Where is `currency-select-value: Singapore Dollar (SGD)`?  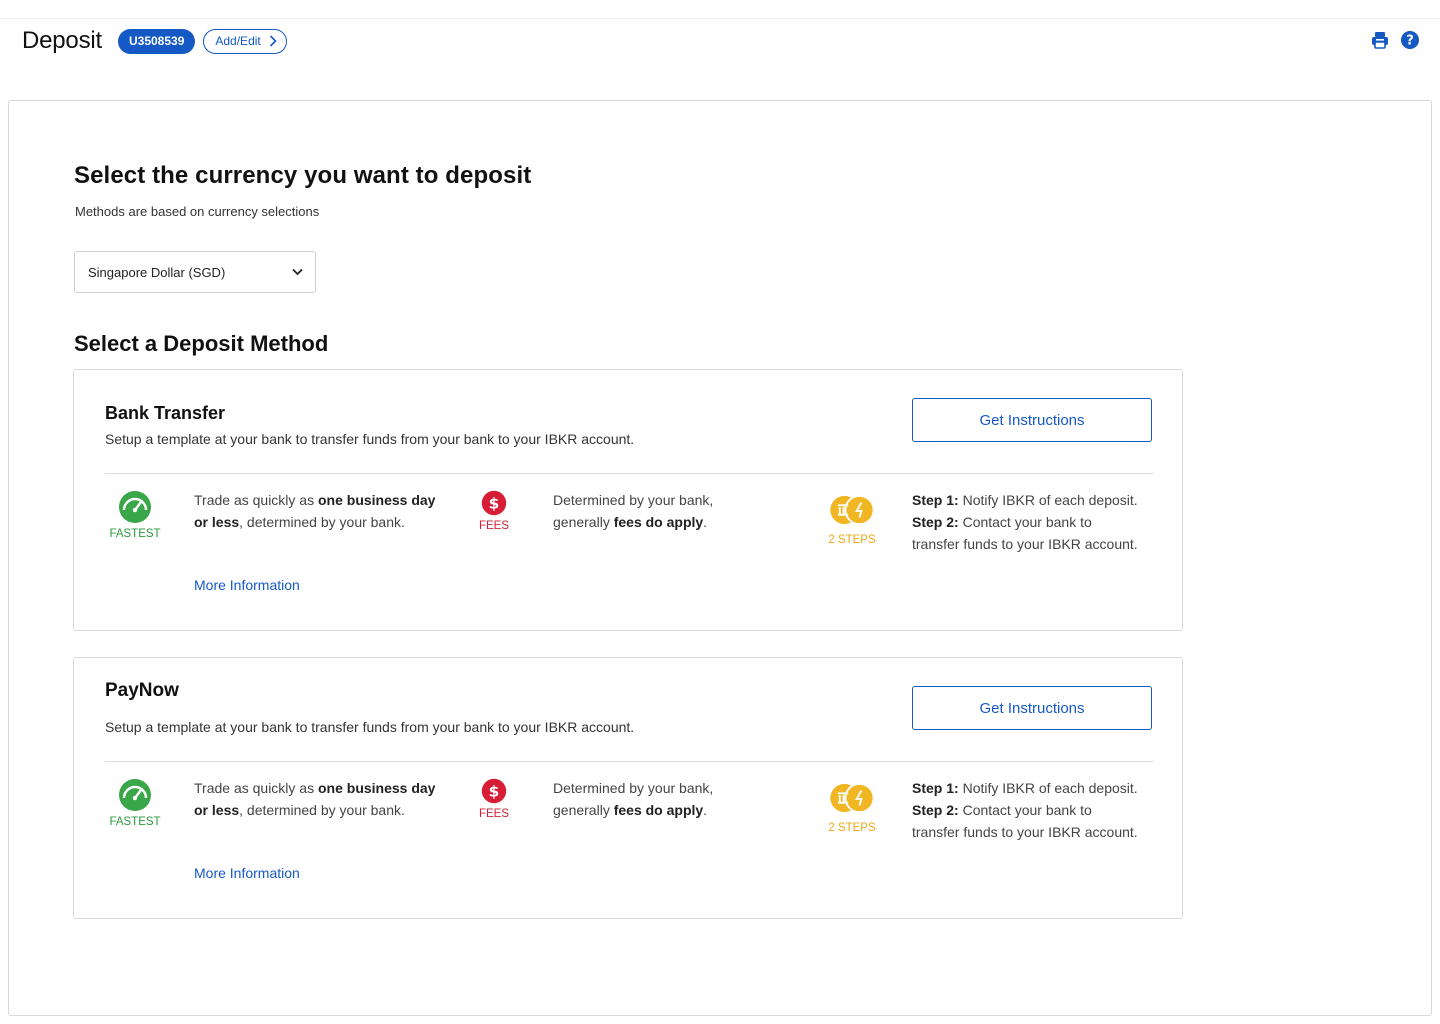
currency-select-value: Singapore Dollar (SGD) is located at coordinates (157, 272).